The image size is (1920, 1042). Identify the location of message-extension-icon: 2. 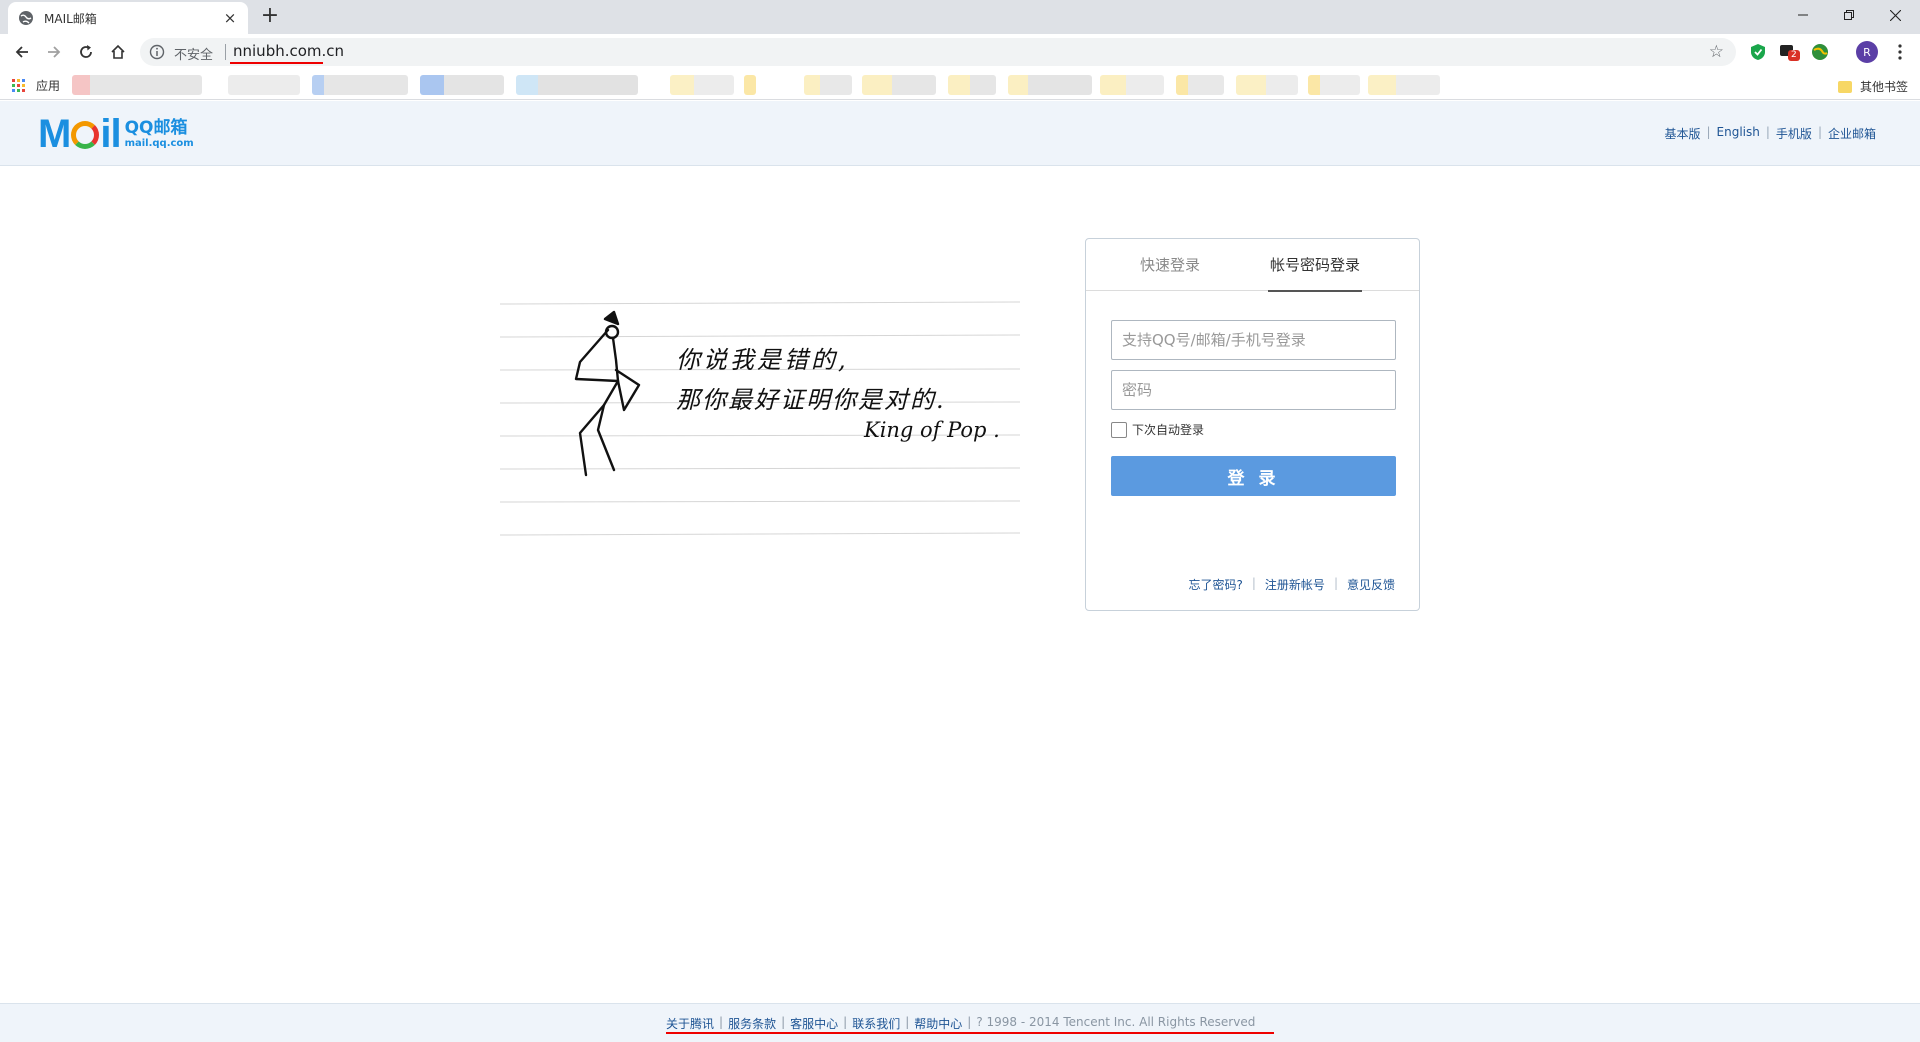
(1789, 52).